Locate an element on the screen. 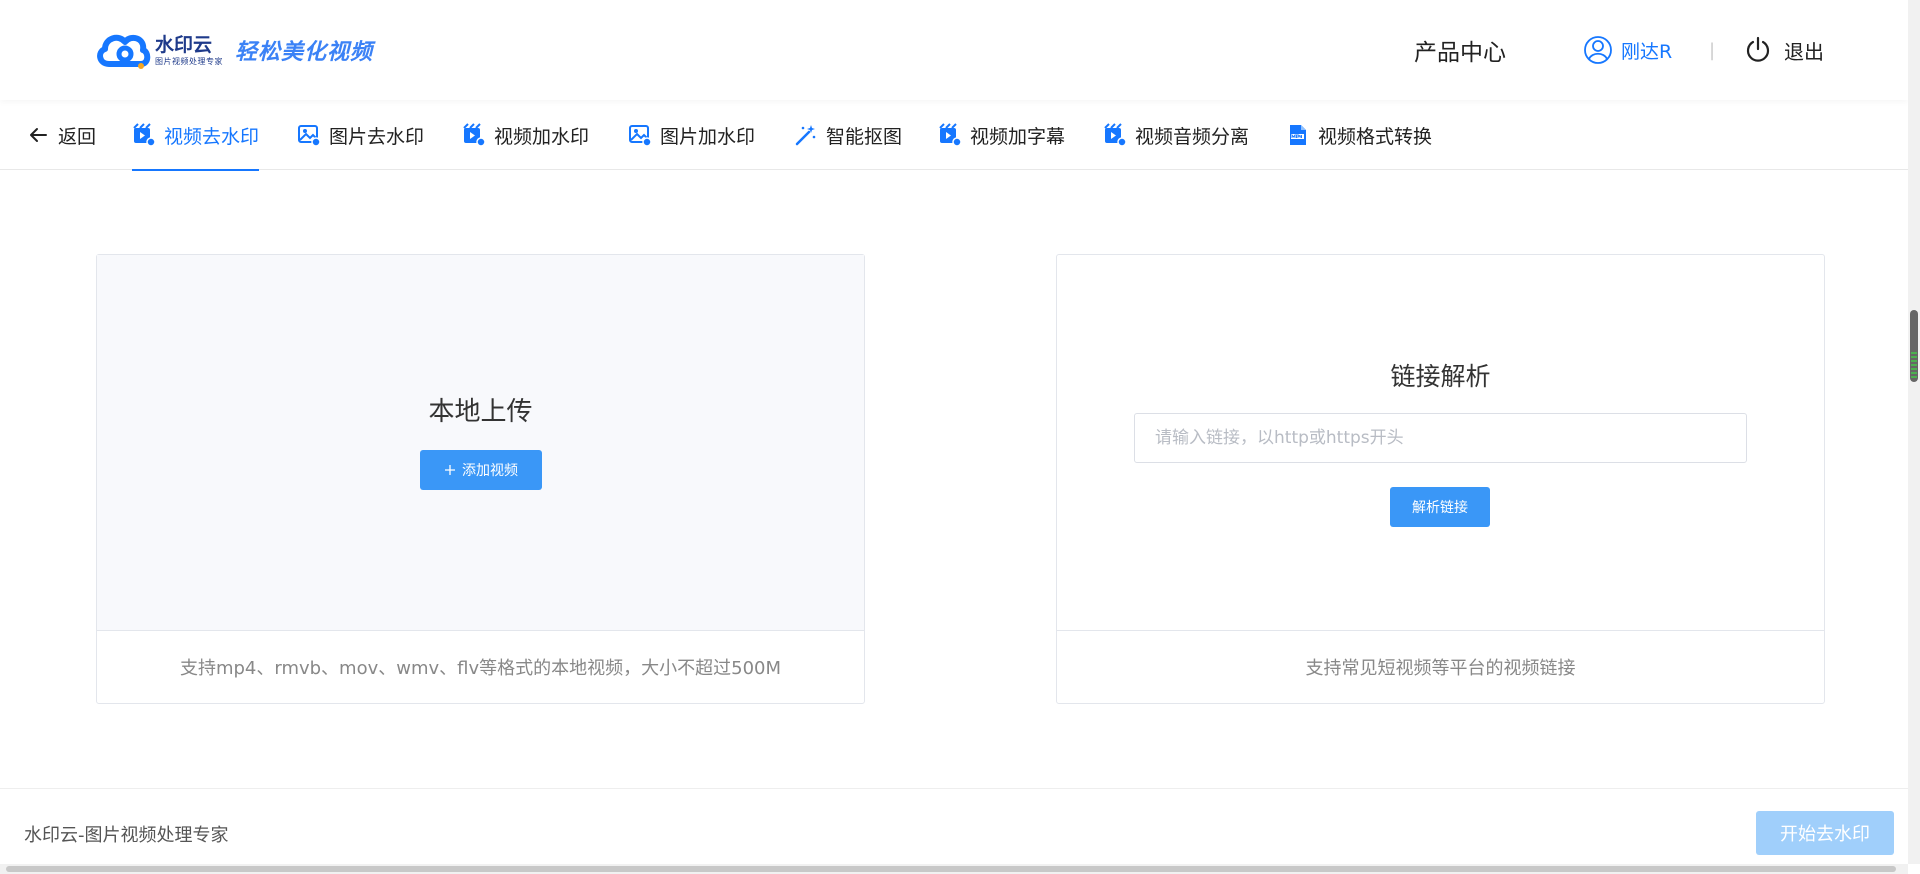  tab-image-add-watermark: 图片加水印 is located at coordinates (691, 135).